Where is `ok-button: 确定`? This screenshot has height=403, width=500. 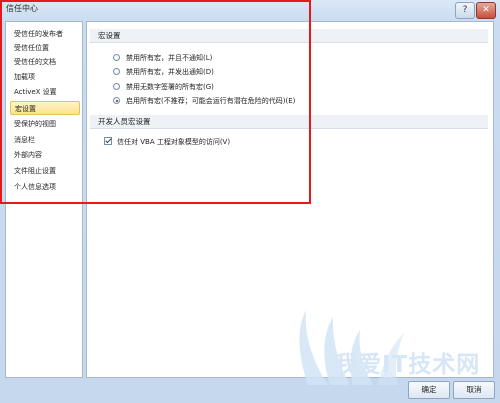 ok-button: 确定 is located at coordinates (429, 390).